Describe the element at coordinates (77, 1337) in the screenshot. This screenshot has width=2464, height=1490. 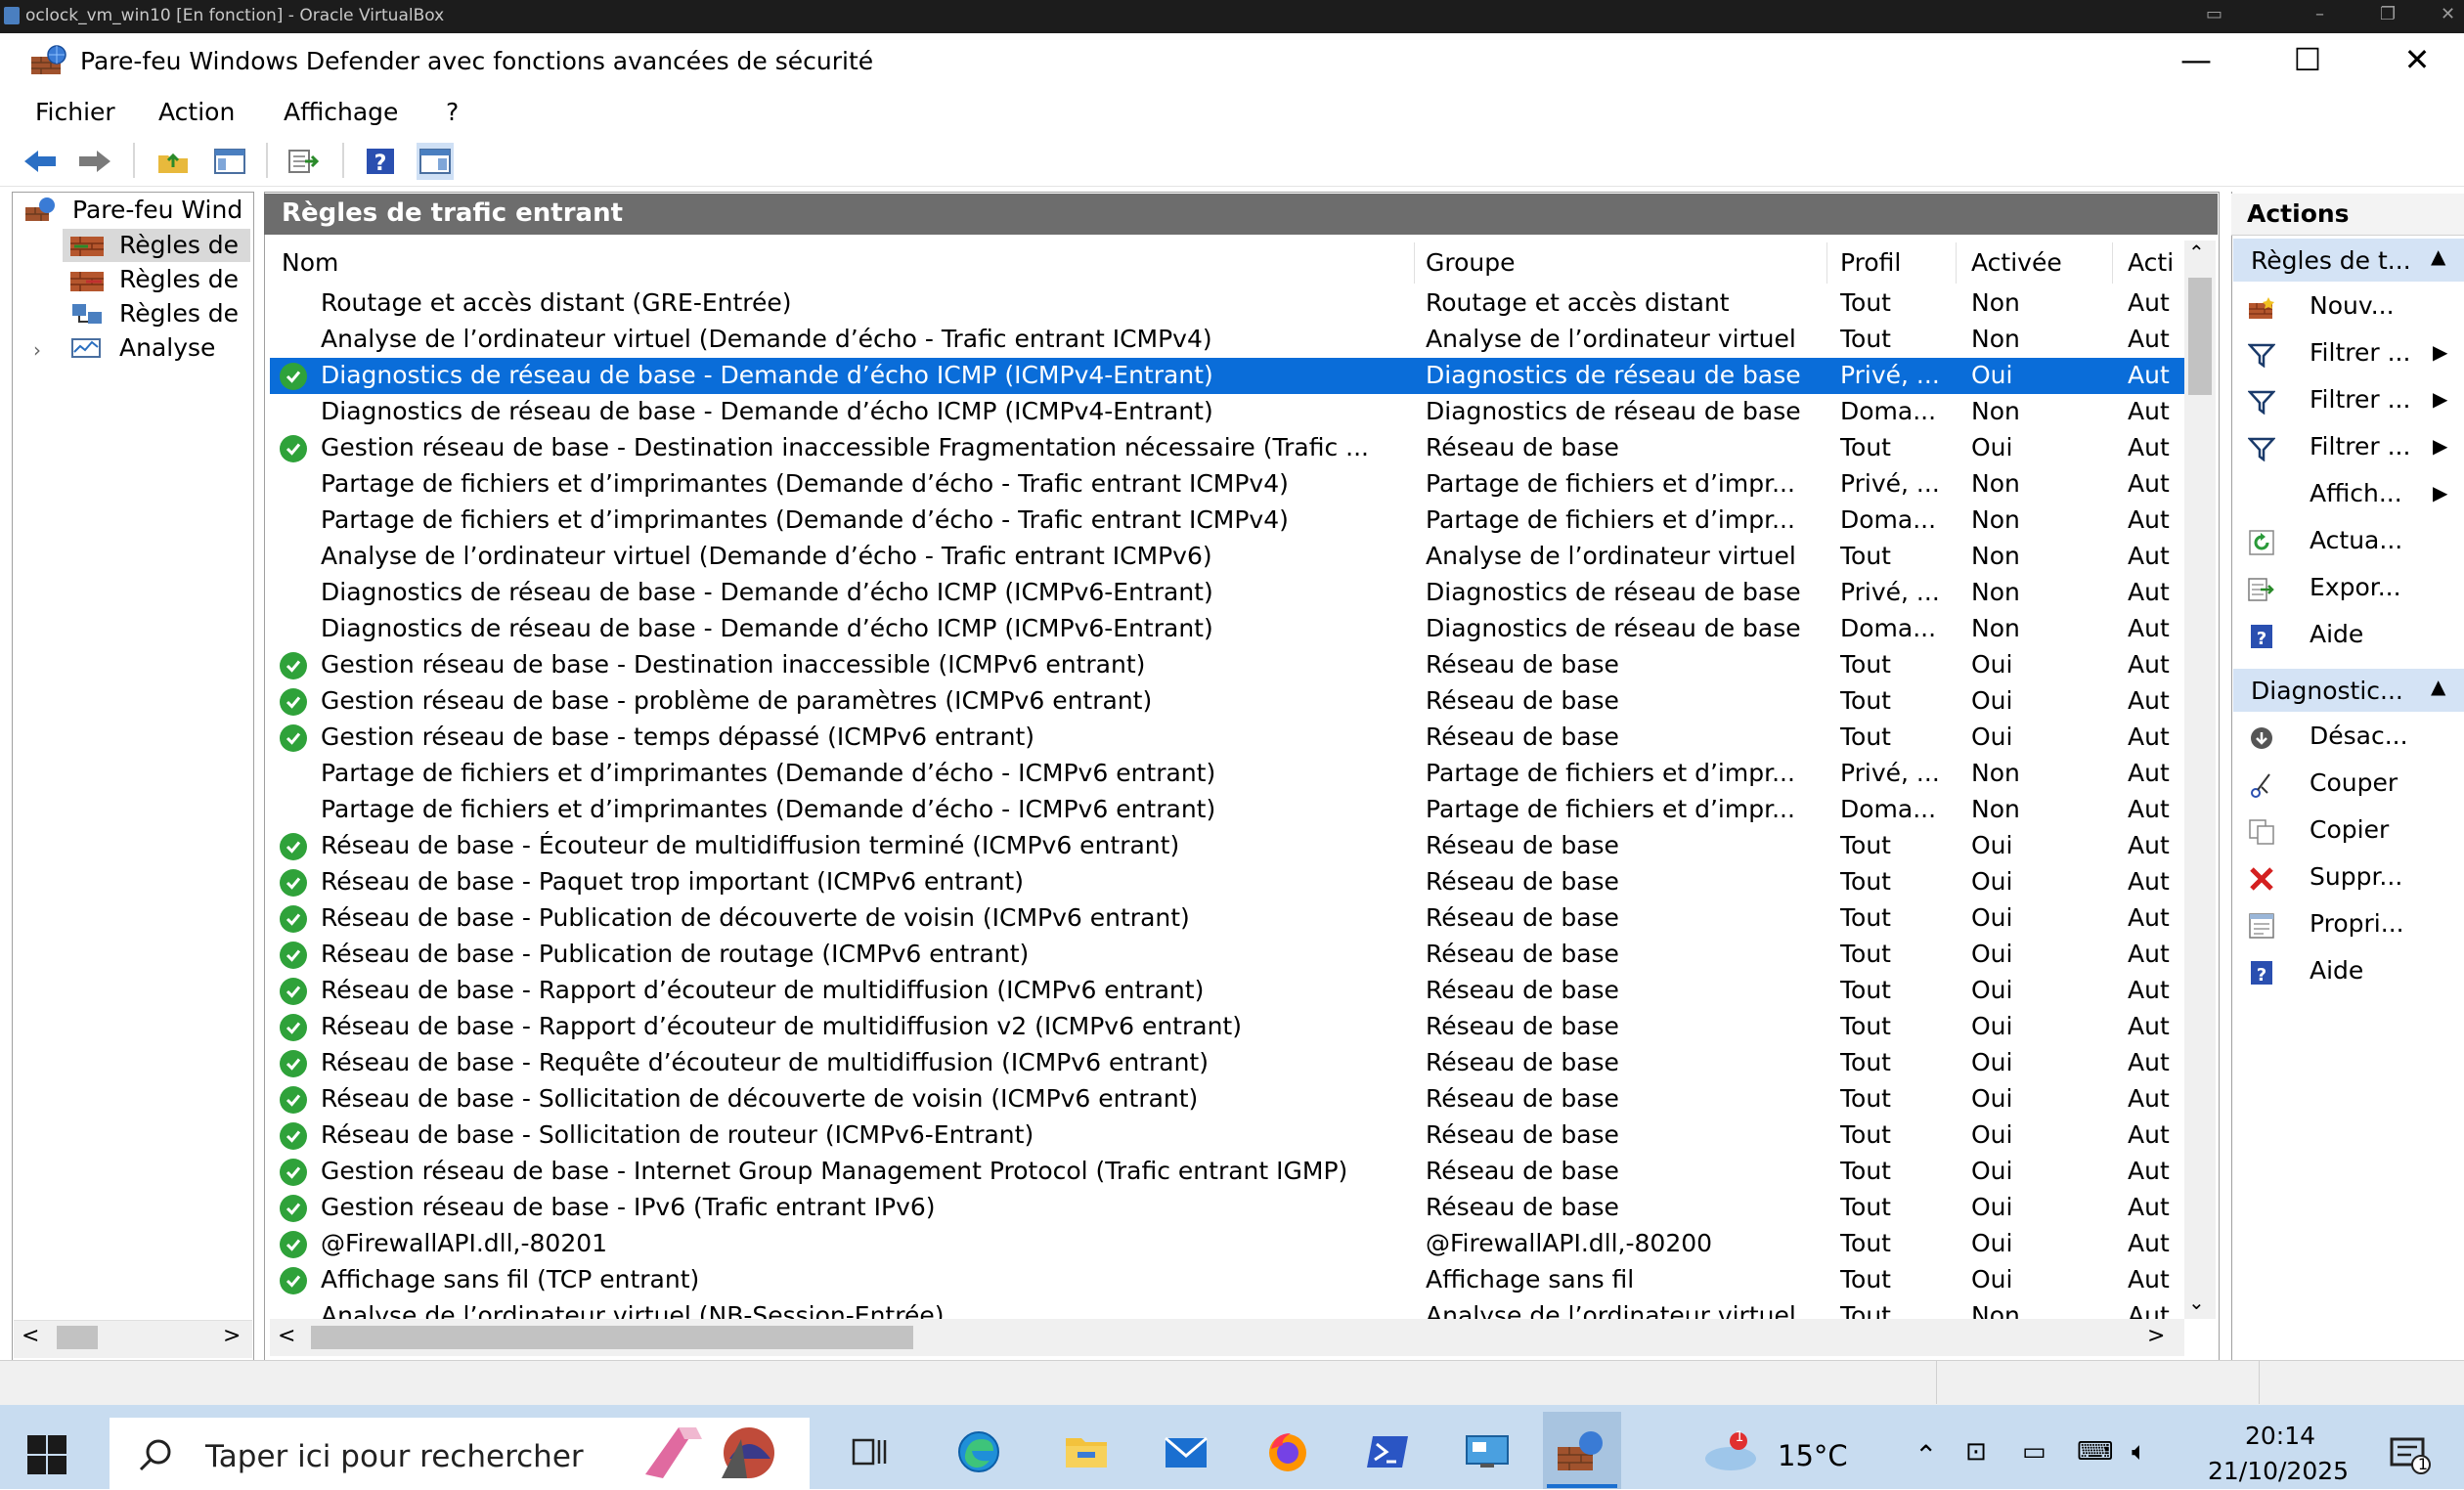
I see `tree-scroll-thumb` at that location.